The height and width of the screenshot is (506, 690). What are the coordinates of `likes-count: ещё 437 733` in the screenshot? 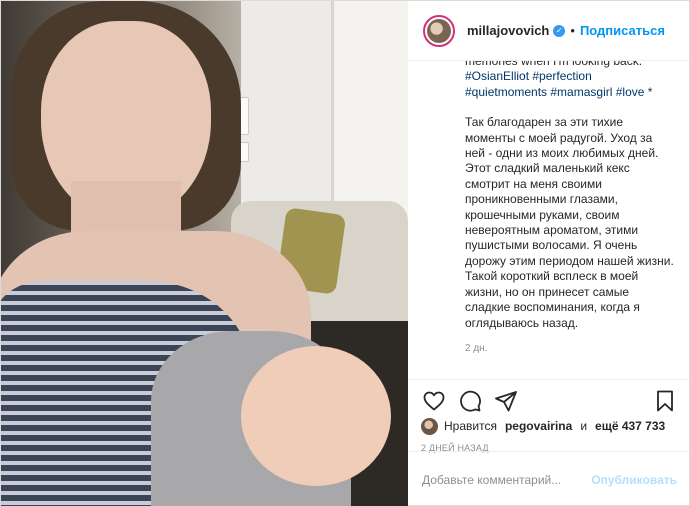 It's located at (630, 426).